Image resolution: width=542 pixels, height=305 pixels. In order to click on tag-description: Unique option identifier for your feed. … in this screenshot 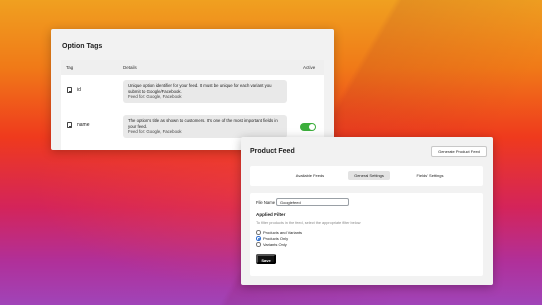, I will do `click(200, 88)`.